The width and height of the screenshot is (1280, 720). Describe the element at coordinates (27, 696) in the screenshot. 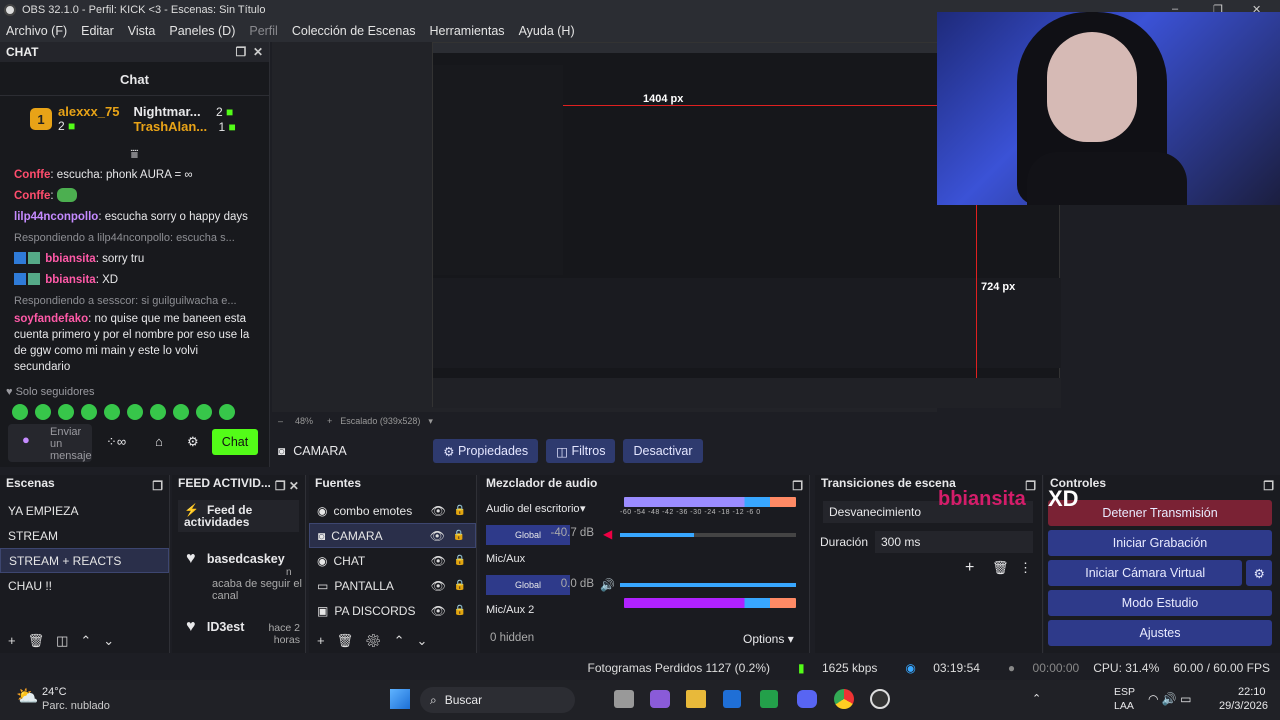

I see `weather-icon: ⛅` at that location.